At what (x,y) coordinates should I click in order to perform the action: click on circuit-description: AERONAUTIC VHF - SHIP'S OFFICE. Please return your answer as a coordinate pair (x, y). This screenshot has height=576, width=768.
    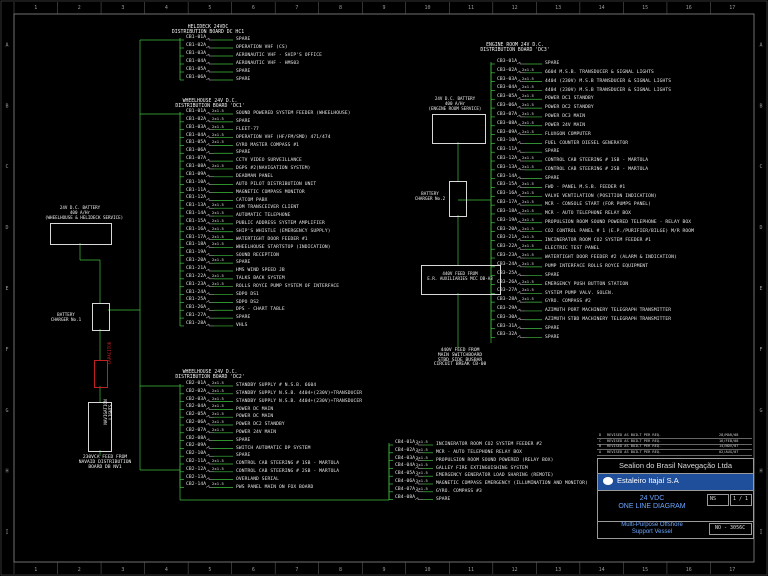
    Looking at the image, I should click on (279, 56).